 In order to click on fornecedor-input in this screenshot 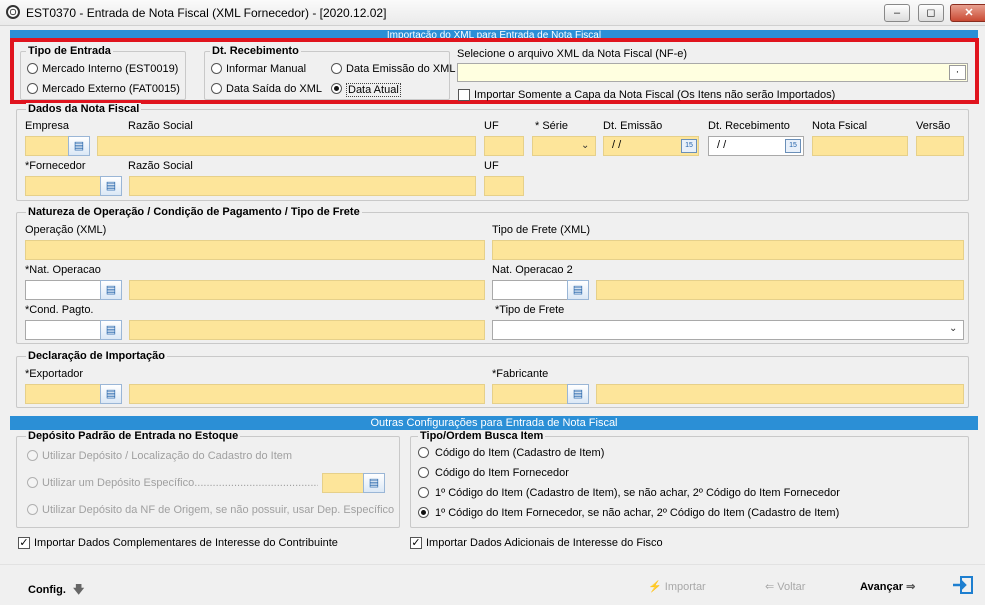, I will do `click(65, 186)`.